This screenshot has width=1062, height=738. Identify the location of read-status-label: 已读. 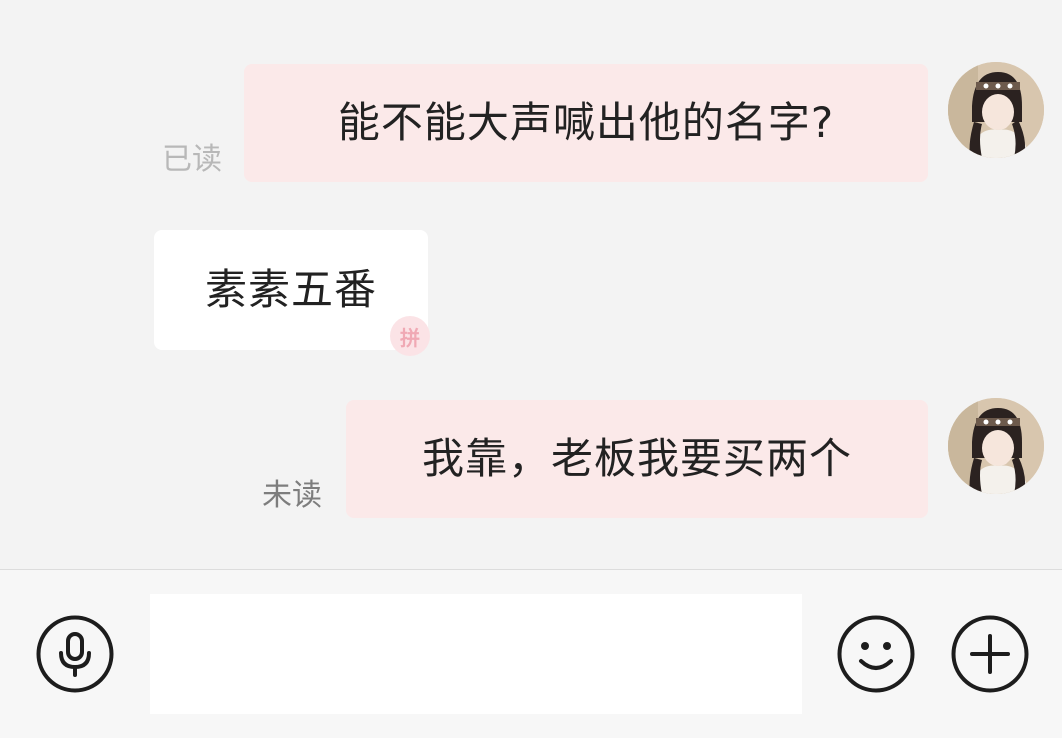
(192, 159).